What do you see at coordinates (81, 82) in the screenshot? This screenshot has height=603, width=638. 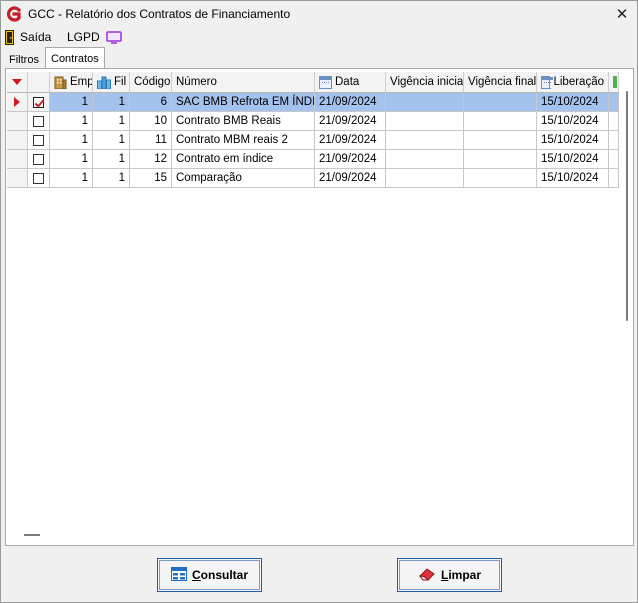 I see `column-label-emp: Emp` at bounding box center [81, 82].